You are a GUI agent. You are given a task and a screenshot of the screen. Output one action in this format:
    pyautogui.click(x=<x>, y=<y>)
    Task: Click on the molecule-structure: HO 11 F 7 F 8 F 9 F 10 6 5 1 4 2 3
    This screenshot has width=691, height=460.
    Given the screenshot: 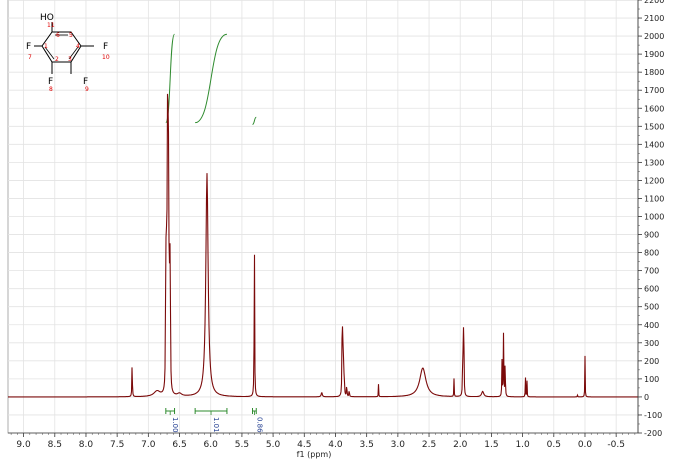 What is the action you would take?
    pyautogui.click(x=68, y=53)
    